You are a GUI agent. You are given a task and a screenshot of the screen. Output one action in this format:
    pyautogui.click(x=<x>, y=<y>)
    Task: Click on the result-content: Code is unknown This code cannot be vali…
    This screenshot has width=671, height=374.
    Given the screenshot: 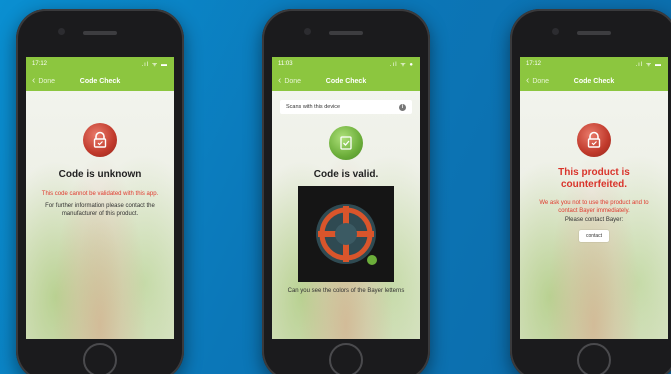 What is the action you would take?
    pyautogui.click(x=100, y=170)
    